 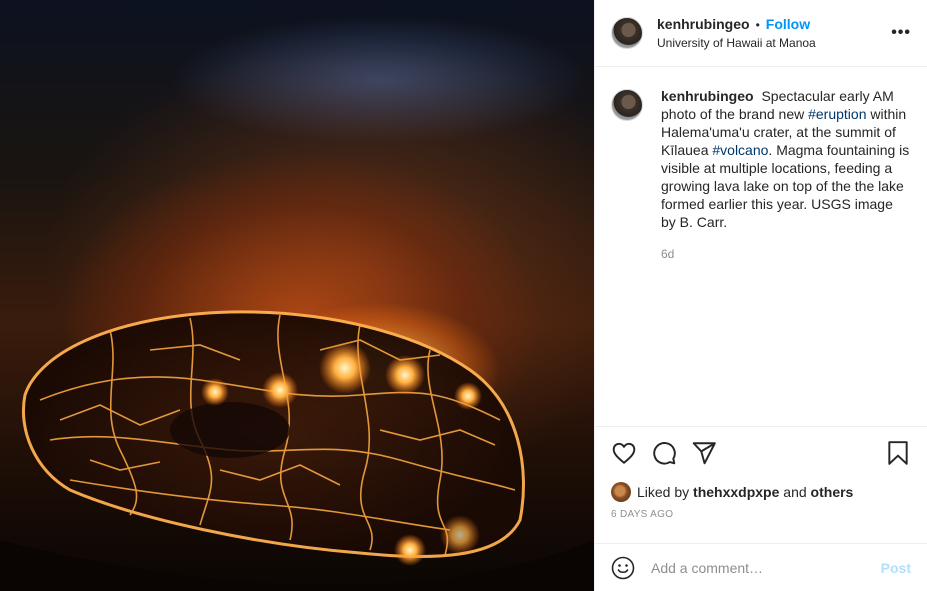 What do you see at coordinates (668, 254) in the screenshot?
I see `caption-time-ago: 6d` at bounding box center [668, 254].